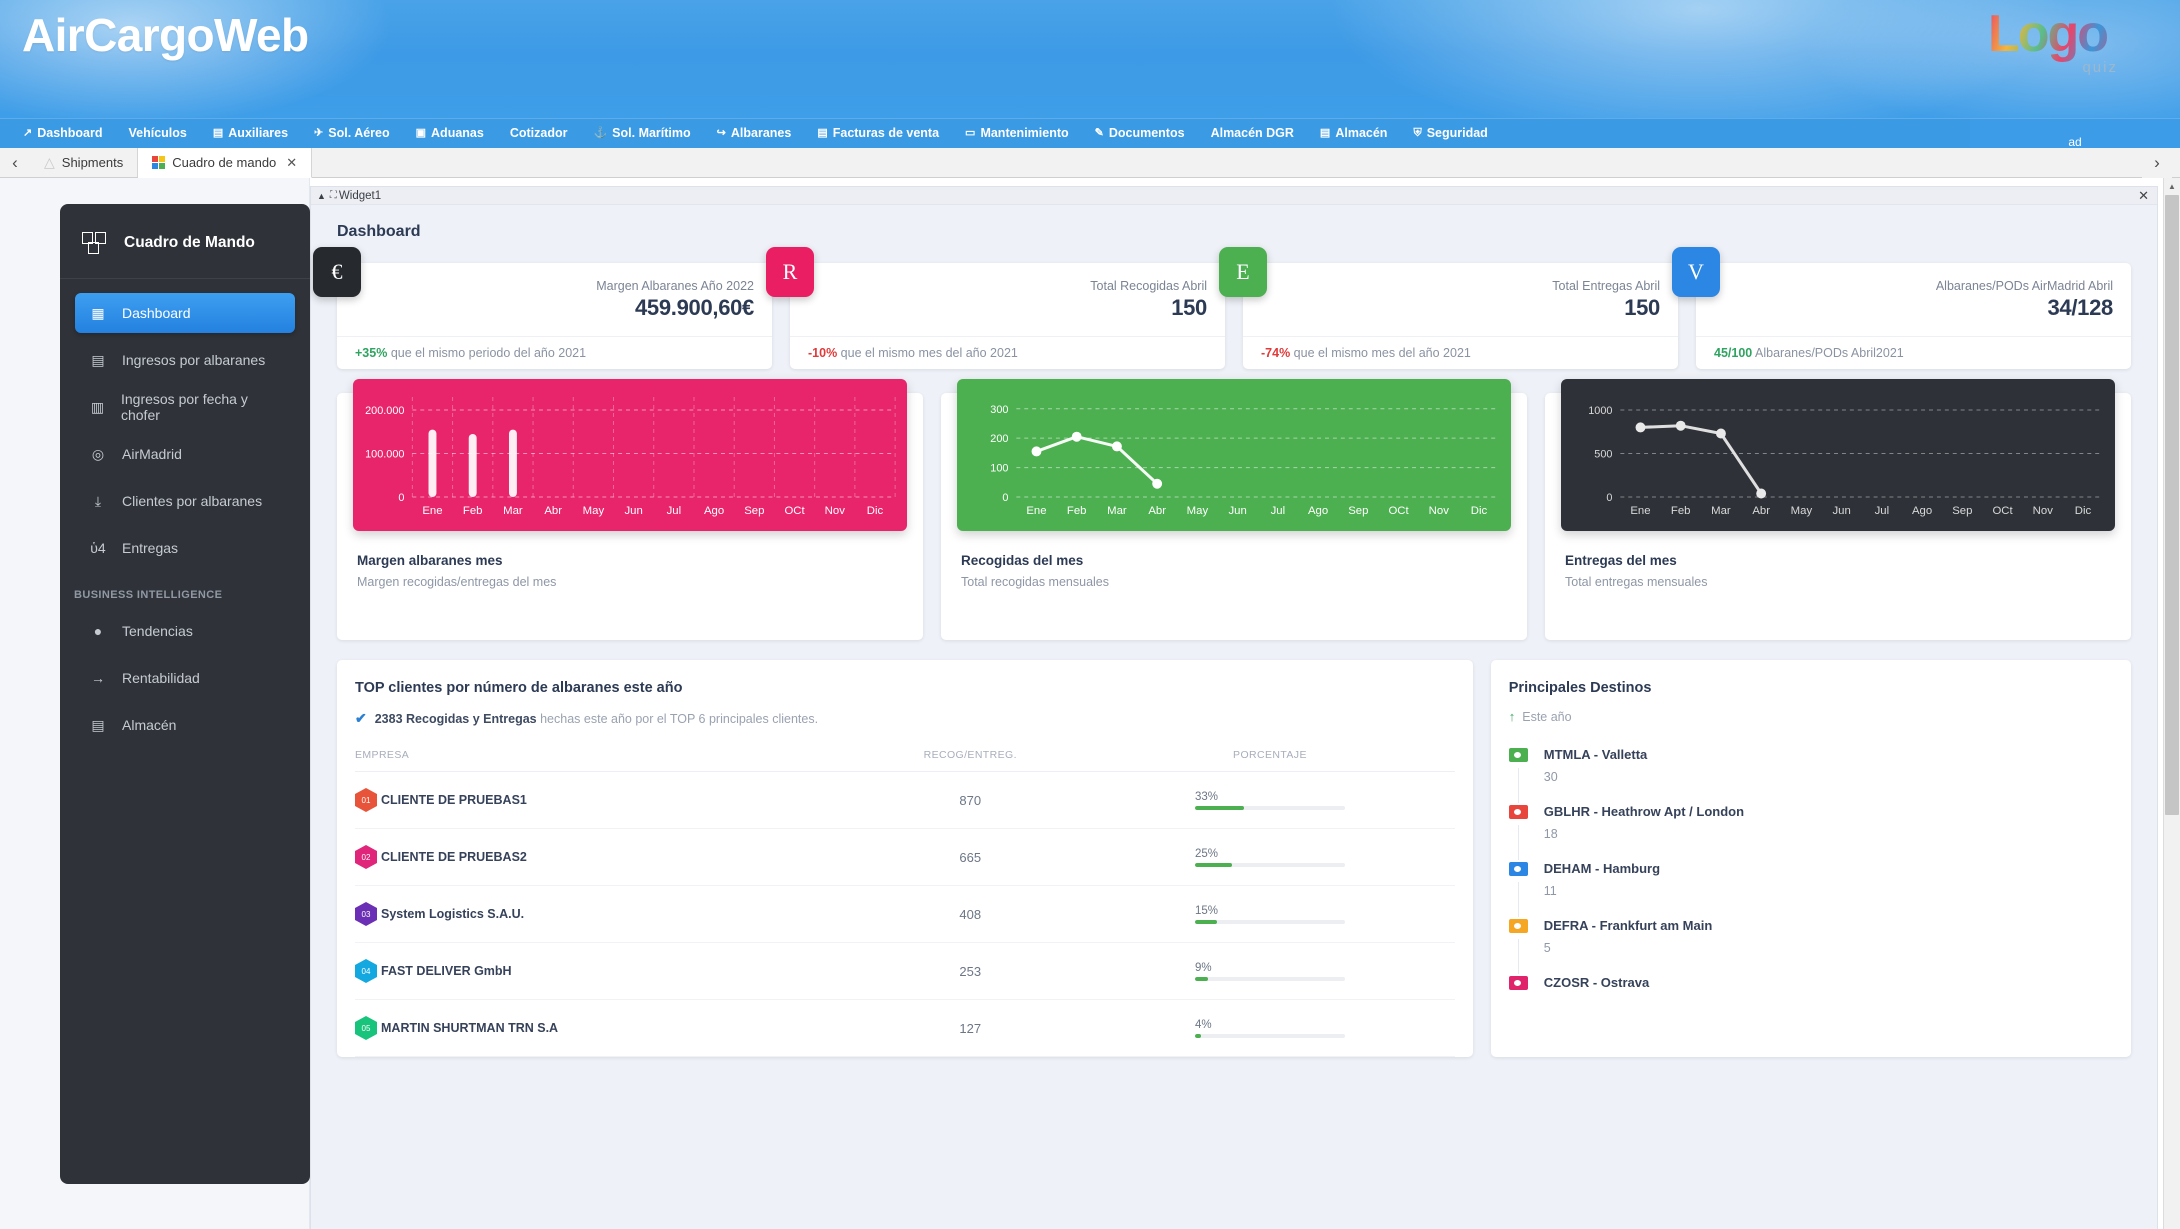  Describe the element at coordinates (185, 407) in the screenshot. I see `sidebar-item-ingresos-por-fecha-y-chofer: ▥ Ingresos por fecha y chofer` at that location.